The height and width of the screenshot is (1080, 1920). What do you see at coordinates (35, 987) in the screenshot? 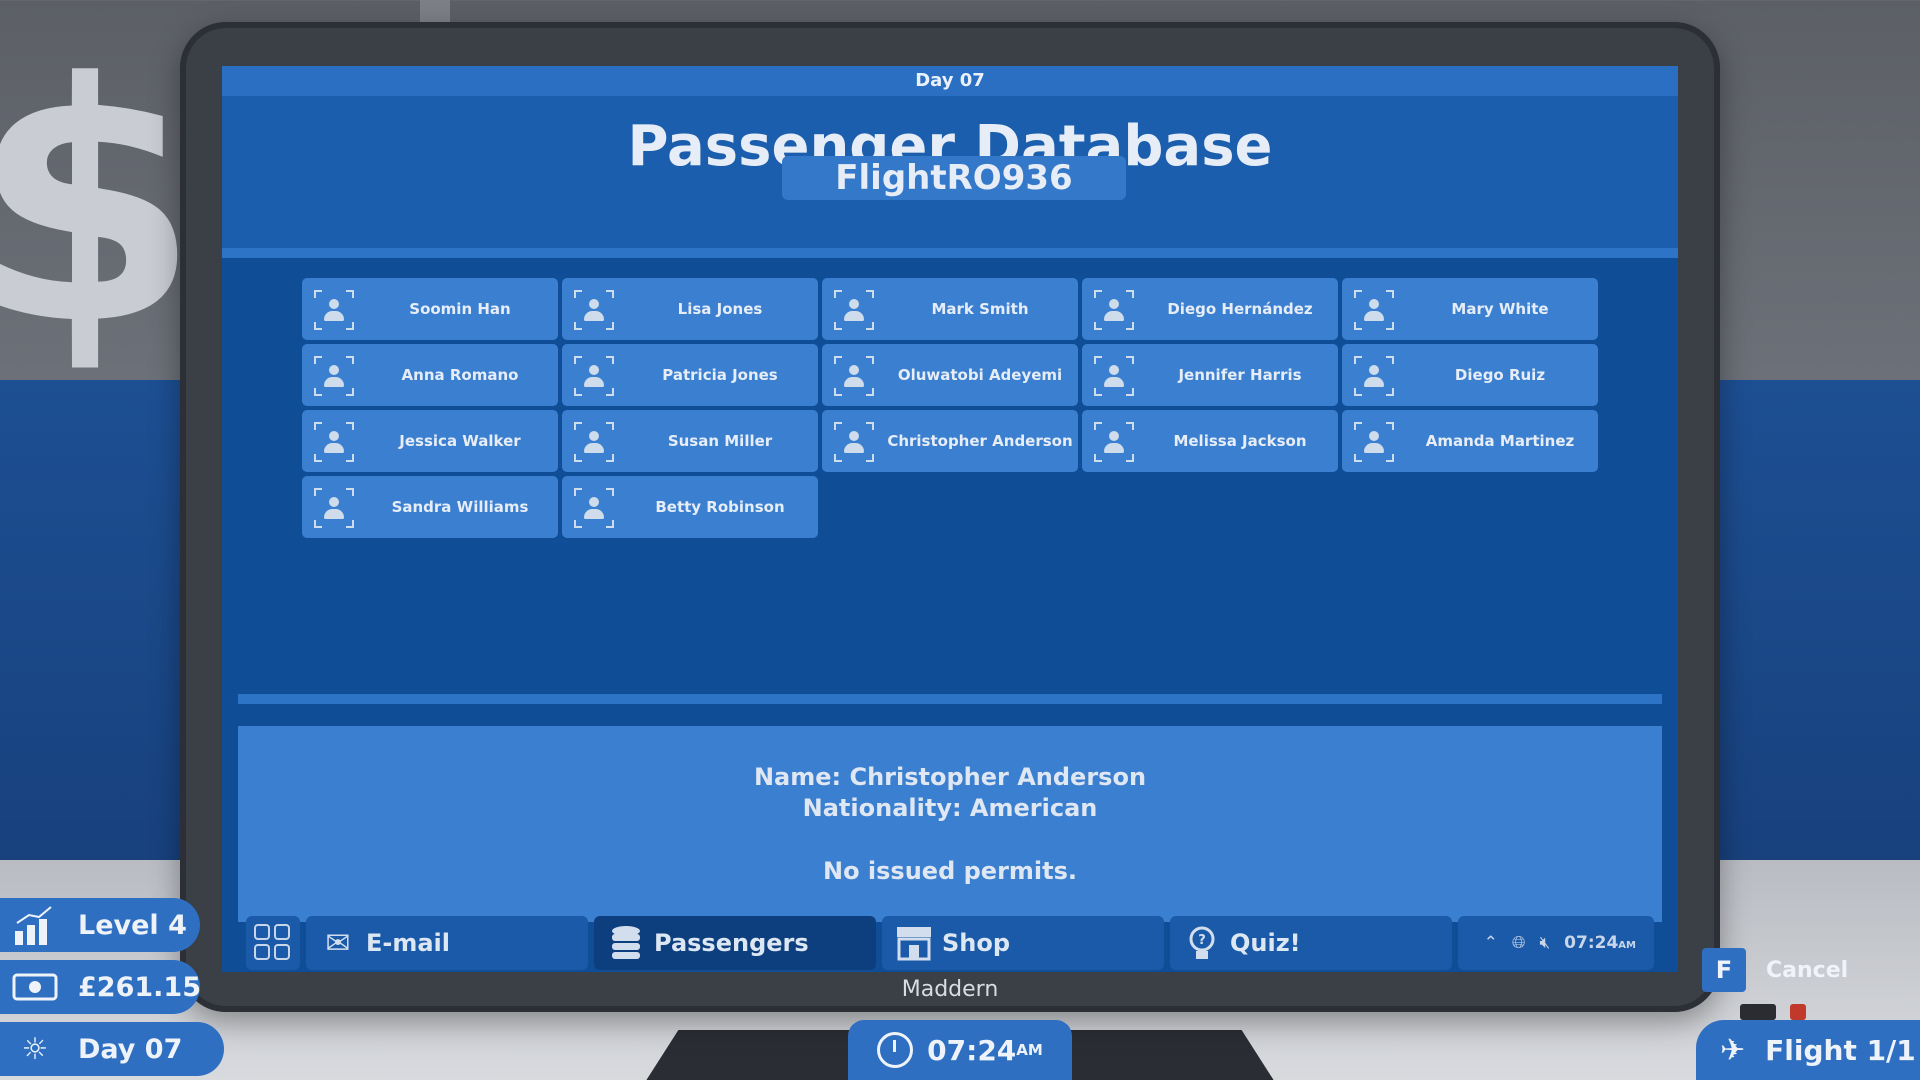
I see `banknote-icon` at bounding box center [35, 987].